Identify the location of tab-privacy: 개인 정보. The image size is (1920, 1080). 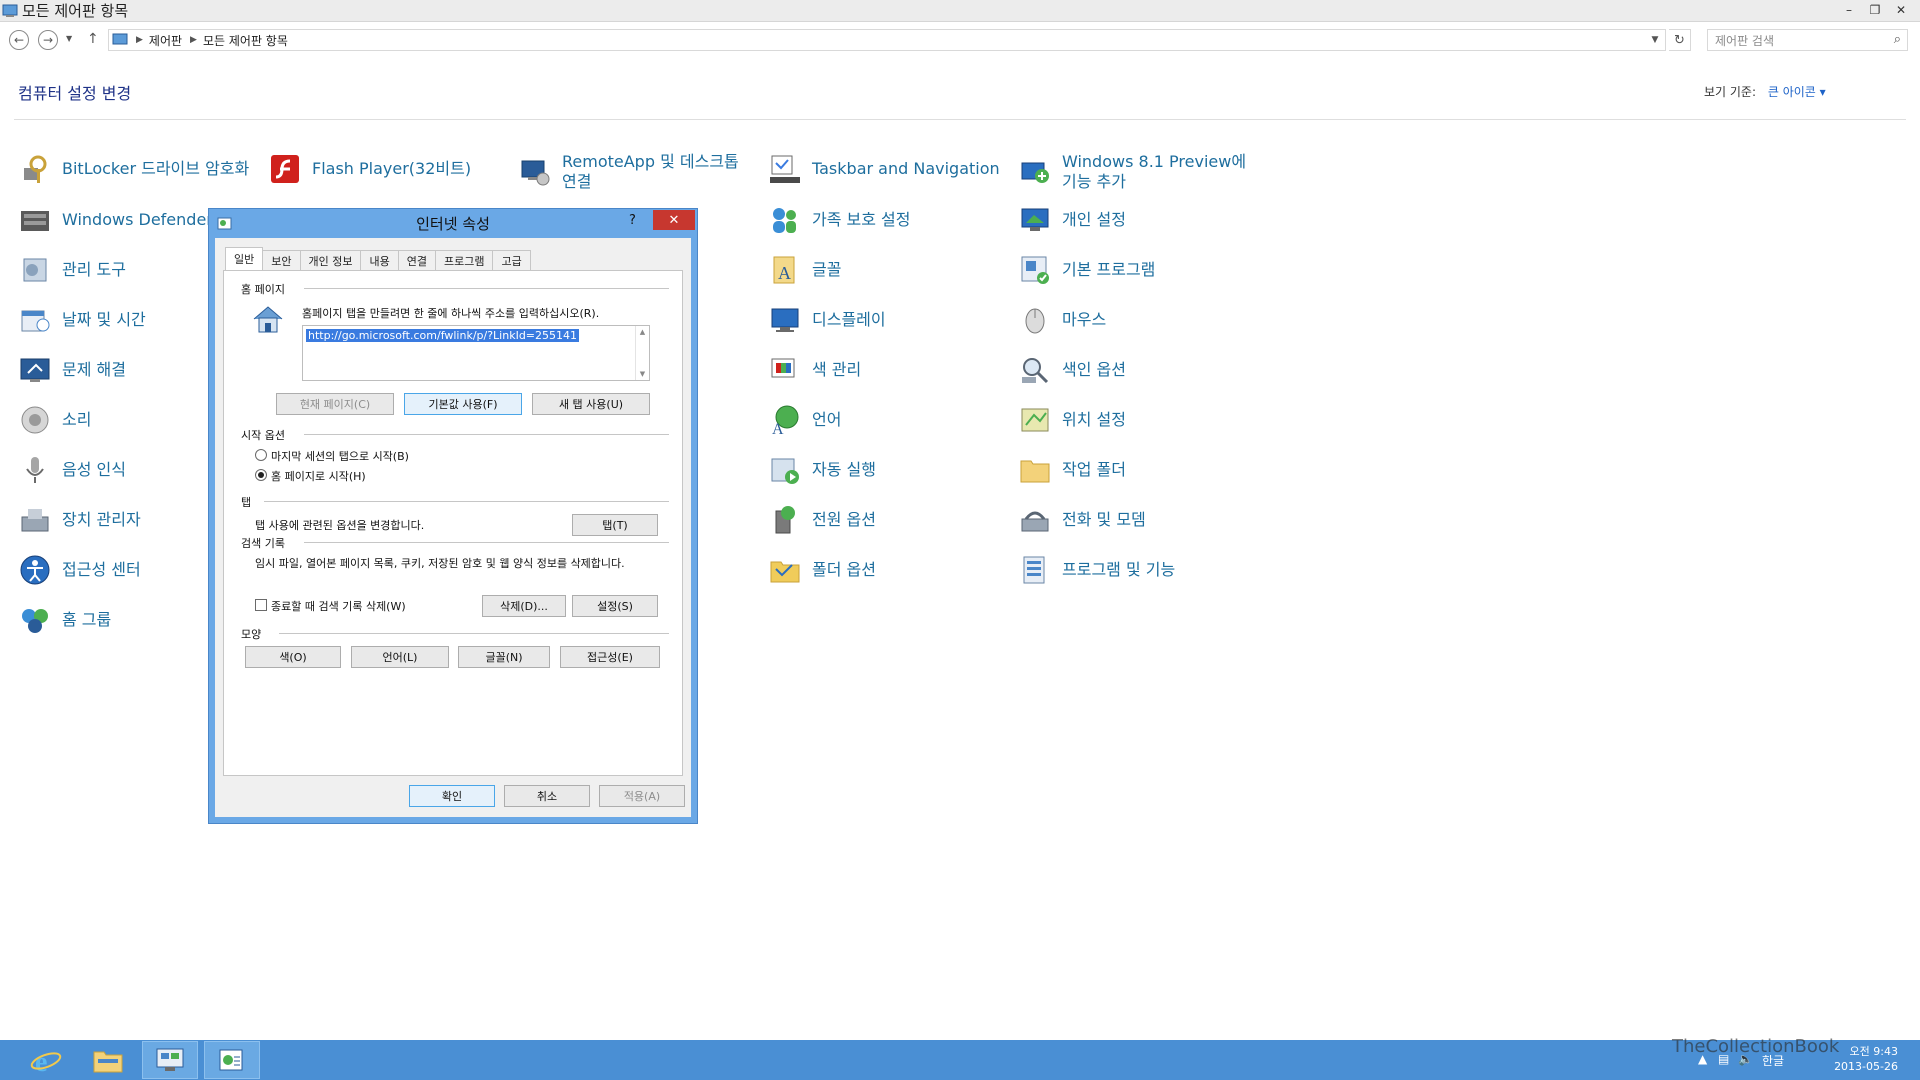
(330, 260).